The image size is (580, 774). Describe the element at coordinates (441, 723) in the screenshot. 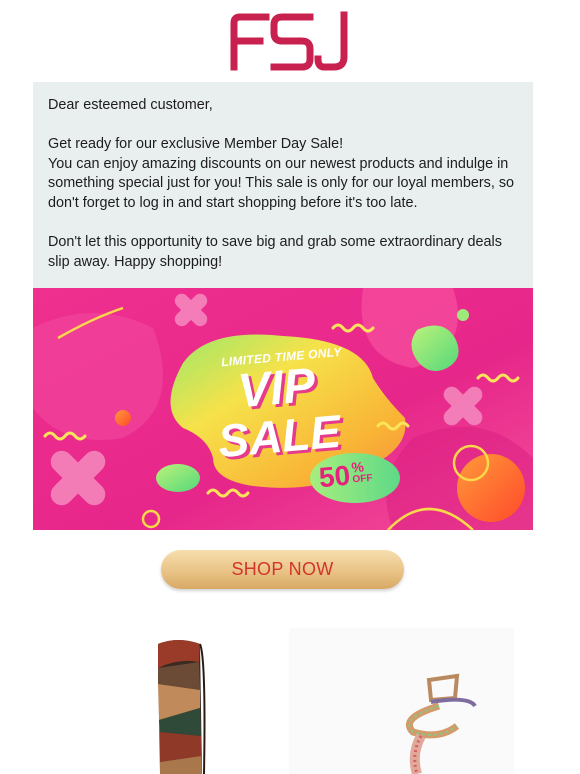

I see `sandal-icon` at that location.